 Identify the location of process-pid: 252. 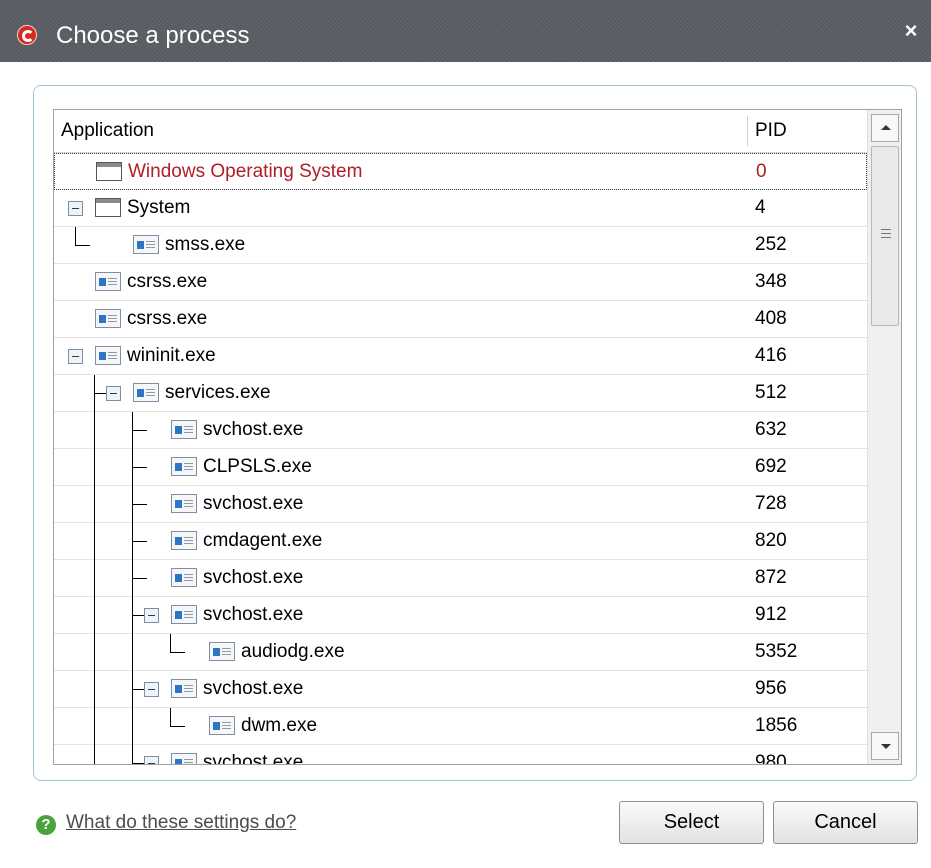
(771, 244).